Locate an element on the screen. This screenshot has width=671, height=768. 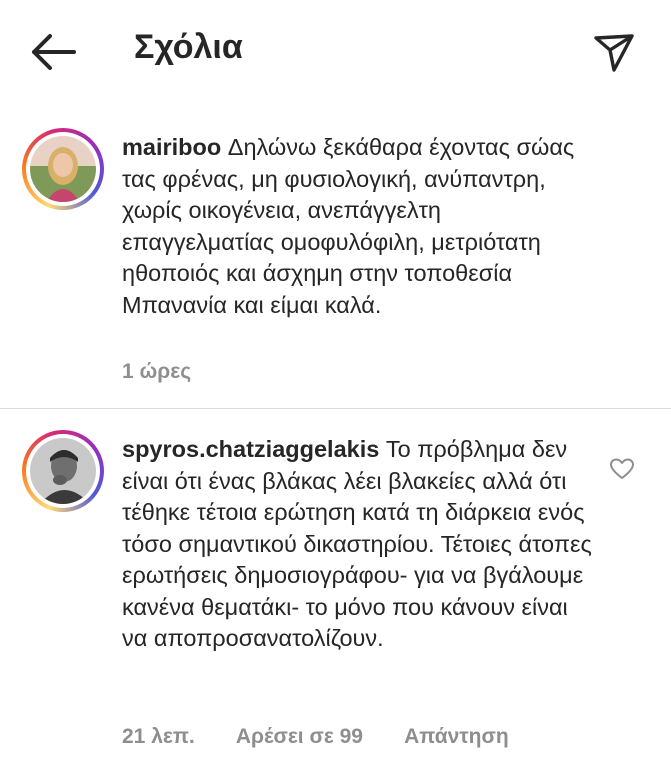
comment-meta: 21 λεπ. Αρέσει σε 99 Απάντηση is located at coordinates (333, 737).